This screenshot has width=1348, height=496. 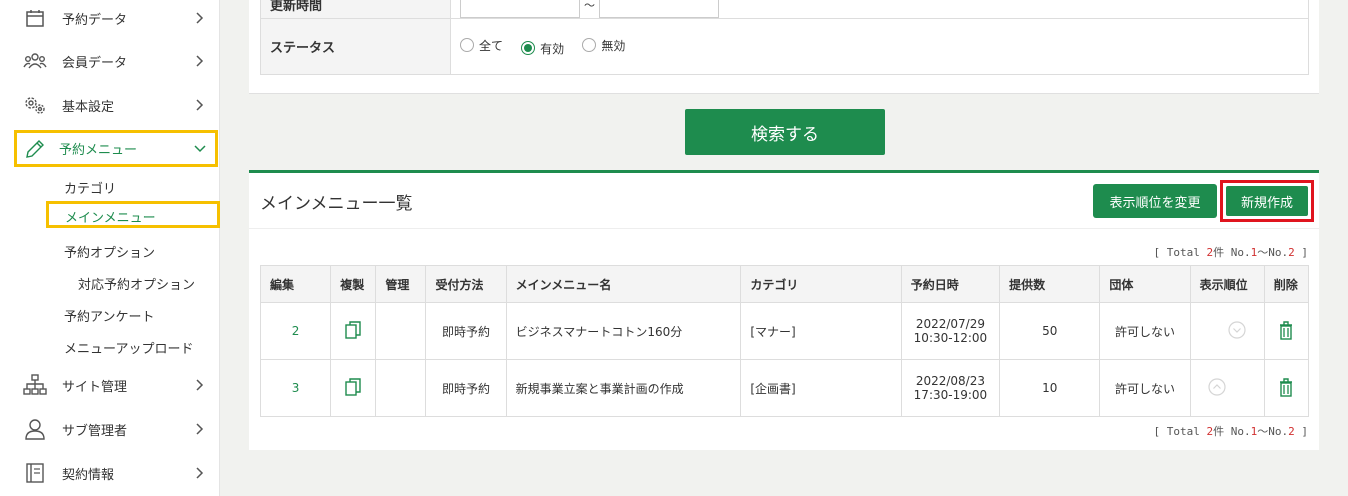 I want to click on sidebar-item-label: 基本設定, so click(x=88, y=107).